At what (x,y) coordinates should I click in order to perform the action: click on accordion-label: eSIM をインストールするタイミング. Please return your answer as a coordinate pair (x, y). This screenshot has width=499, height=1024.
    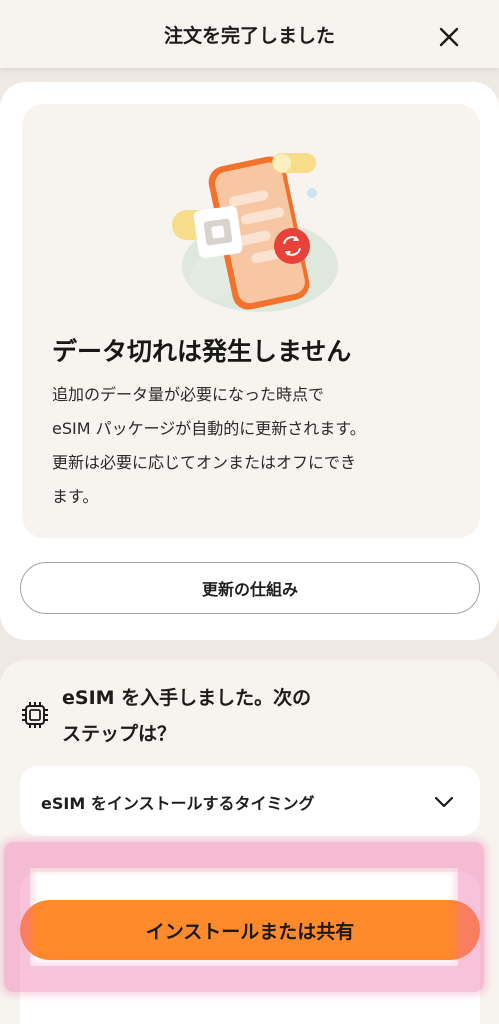
    Looking at the image, I should click on (178, 803).